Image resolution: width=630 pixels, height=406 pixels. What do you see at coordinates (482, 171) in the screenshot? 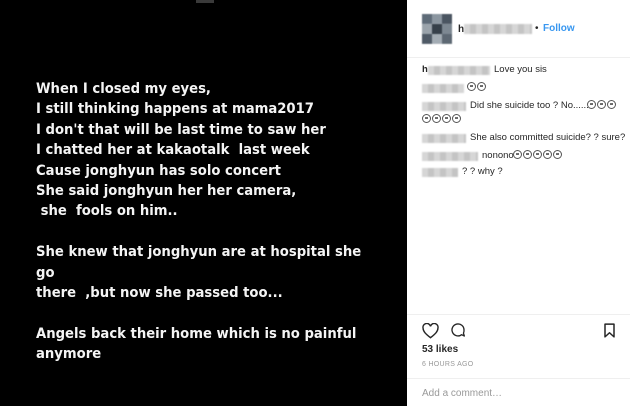
I see `comment-text: ? ? why ?` at bounding box center [482, 171].